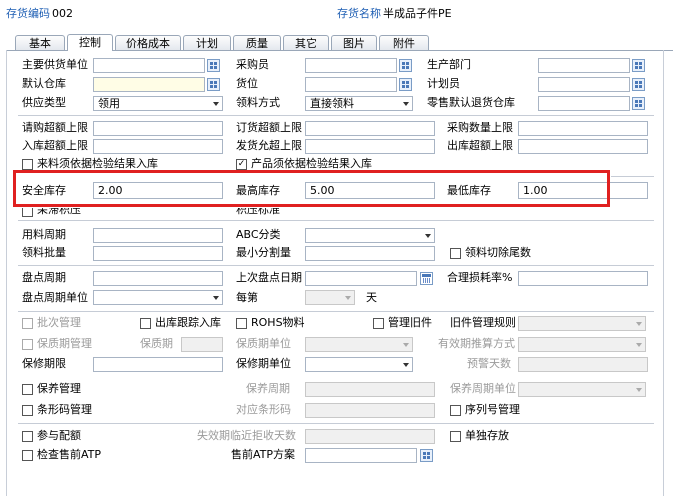 The image size is (673, 496). I want to click on location-input, so click(351, 84).